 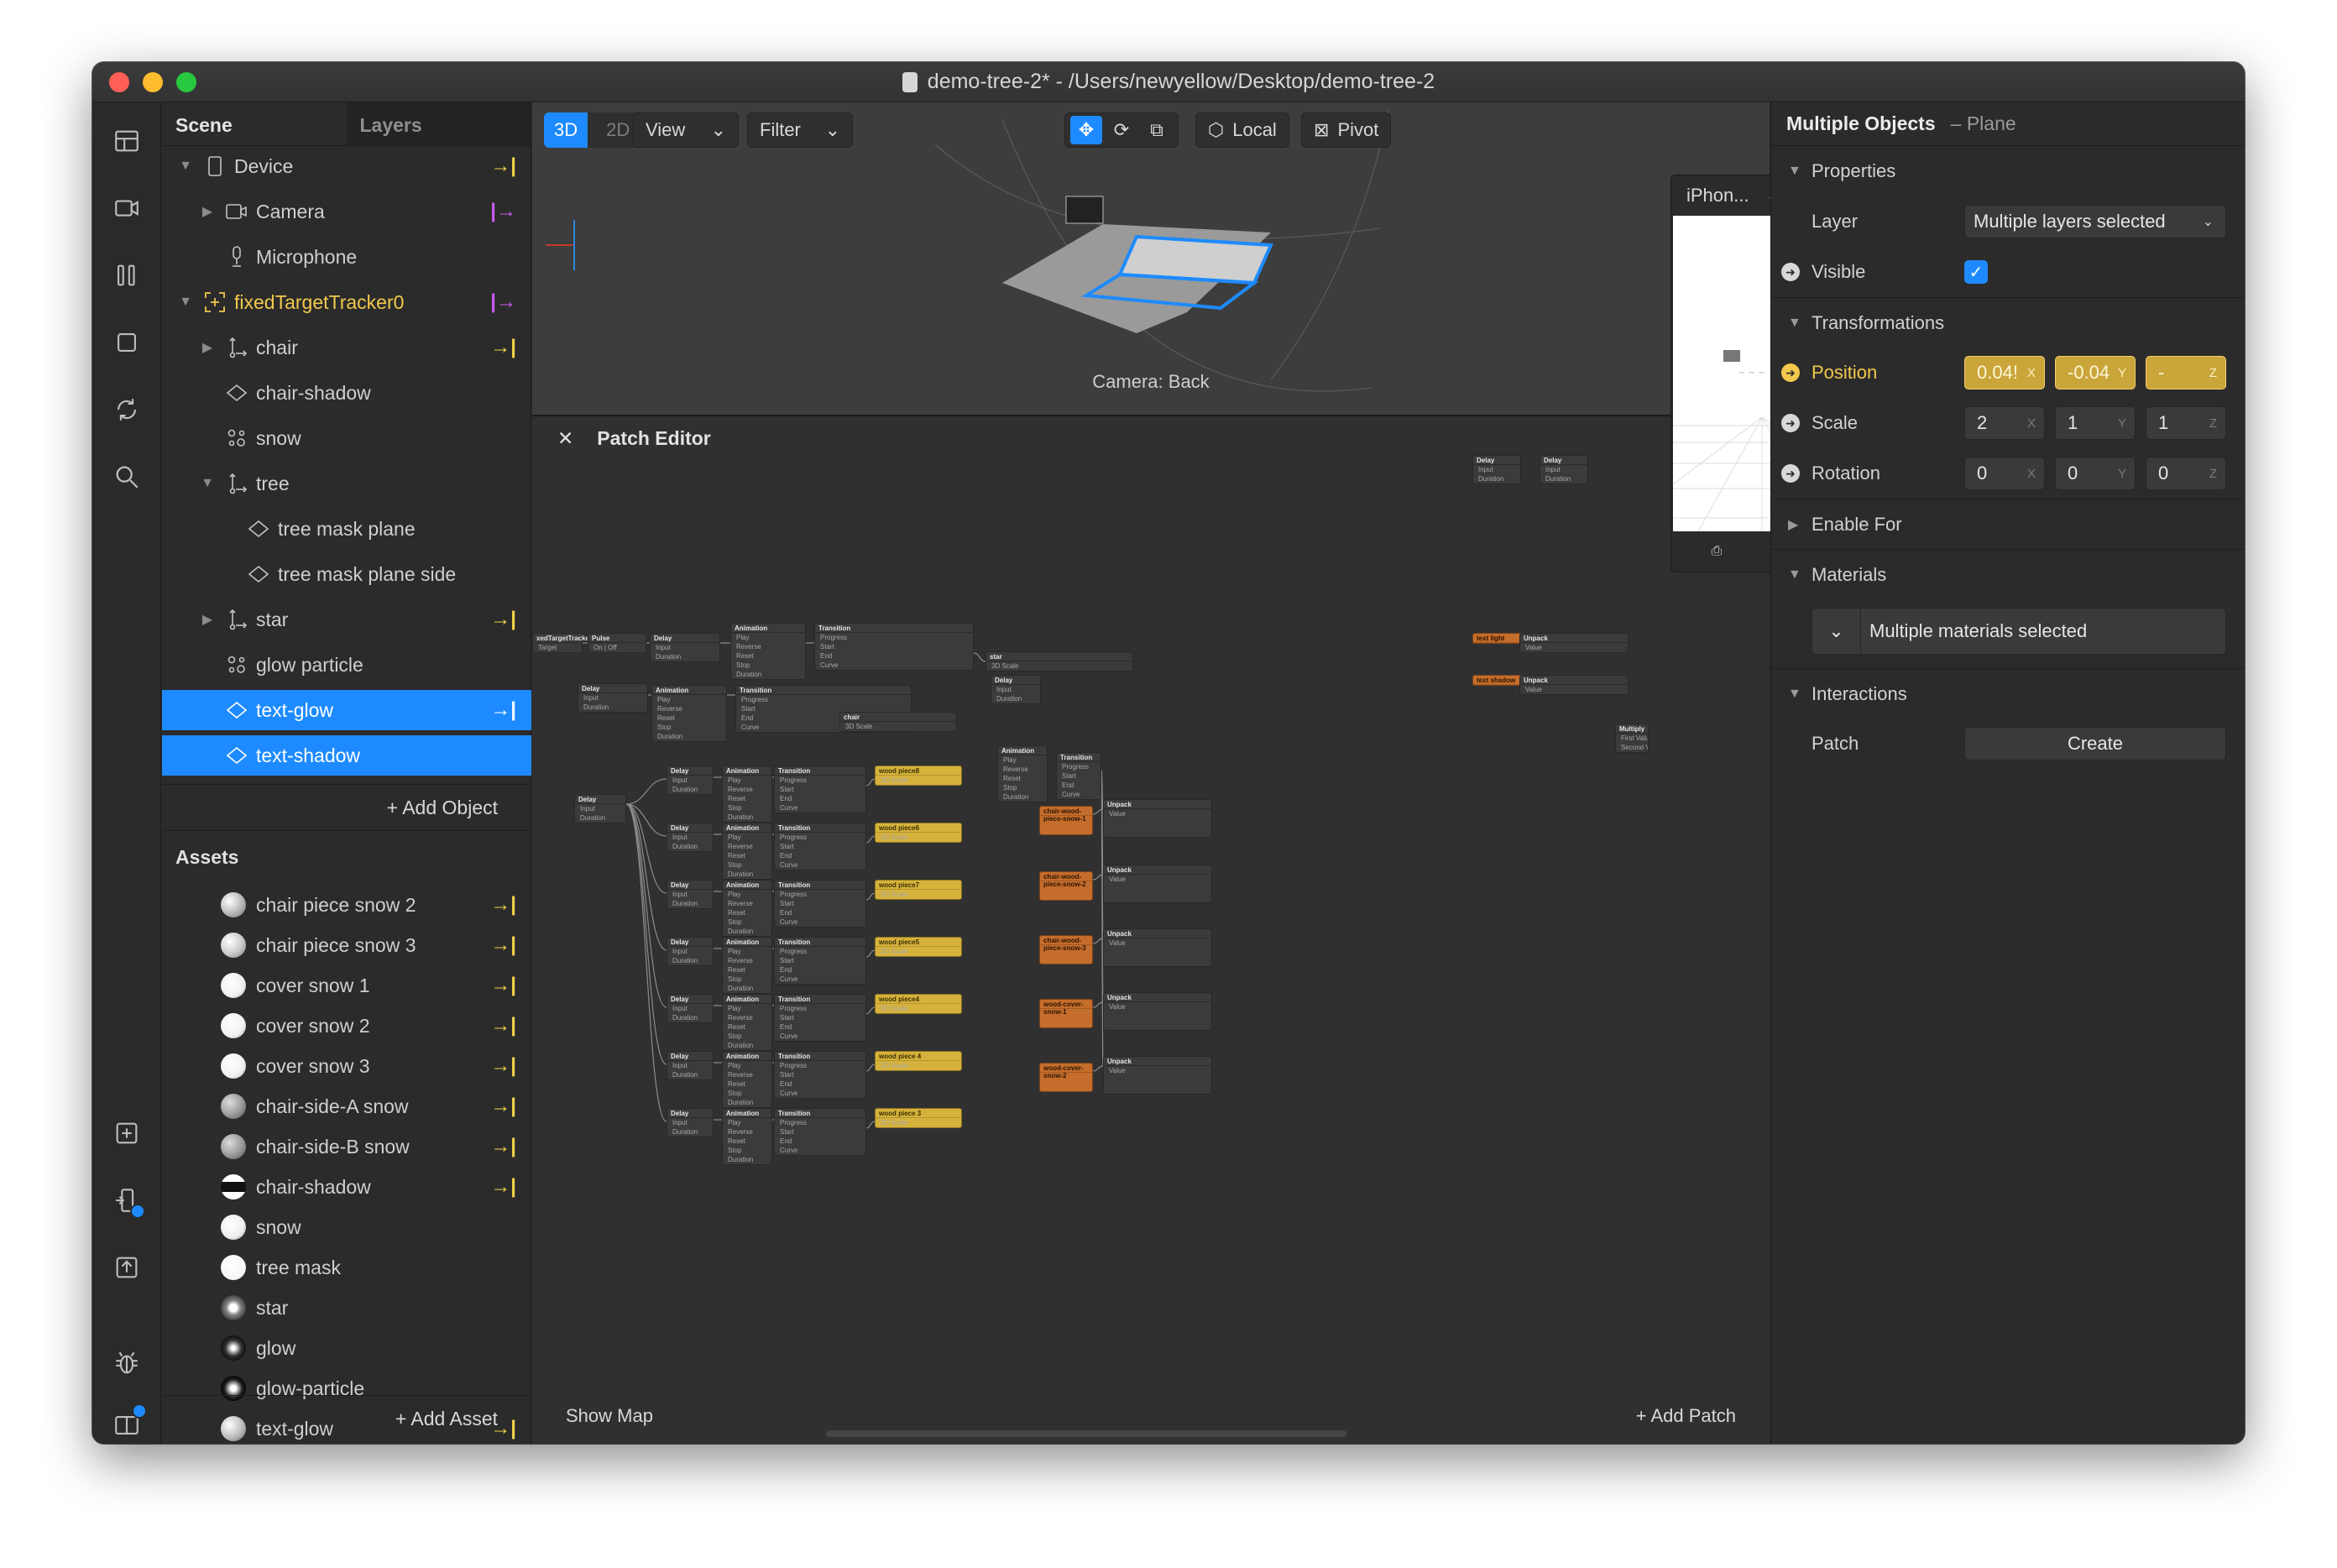 What do you see at coordinates (347, 1348) in the screenshot?
I see `asset-item-glow: glow` at bounding box center [347, 1348].